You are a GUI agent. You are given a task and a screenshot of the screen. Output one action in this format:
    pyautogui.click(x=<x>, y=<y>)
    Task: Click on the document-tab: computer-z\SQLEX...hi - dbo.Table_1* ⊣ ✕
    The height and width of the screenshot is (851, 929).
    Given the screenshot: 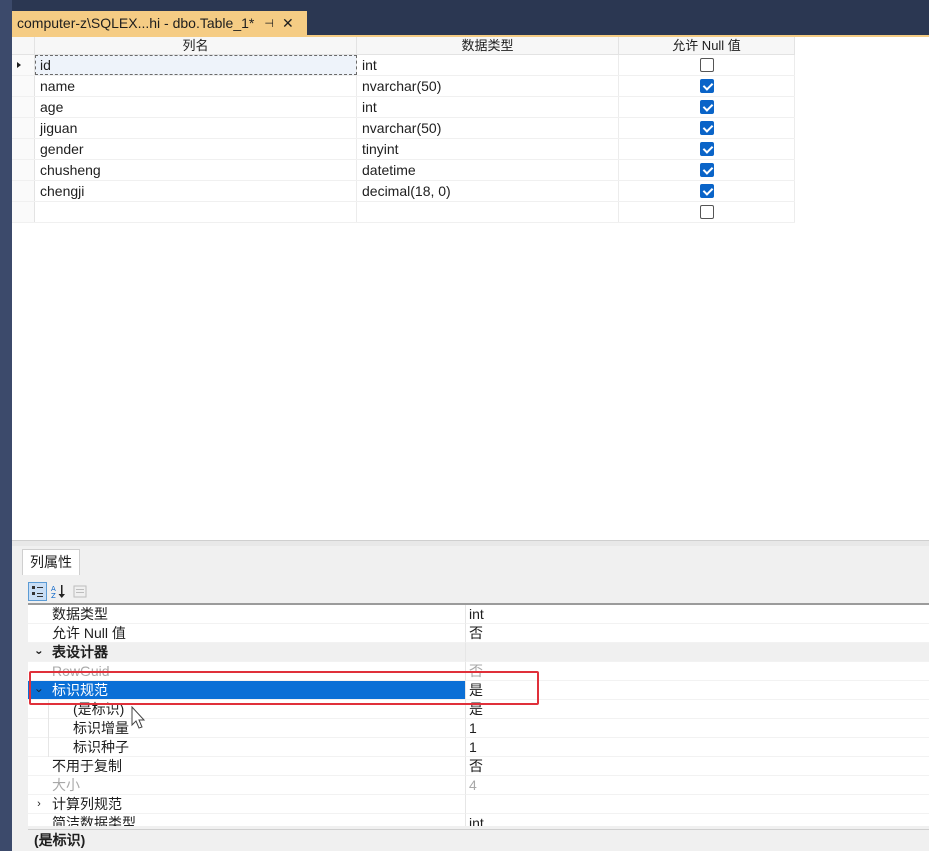 What is the action you would take?
    pyautogui.click(x=159, y=23)
    